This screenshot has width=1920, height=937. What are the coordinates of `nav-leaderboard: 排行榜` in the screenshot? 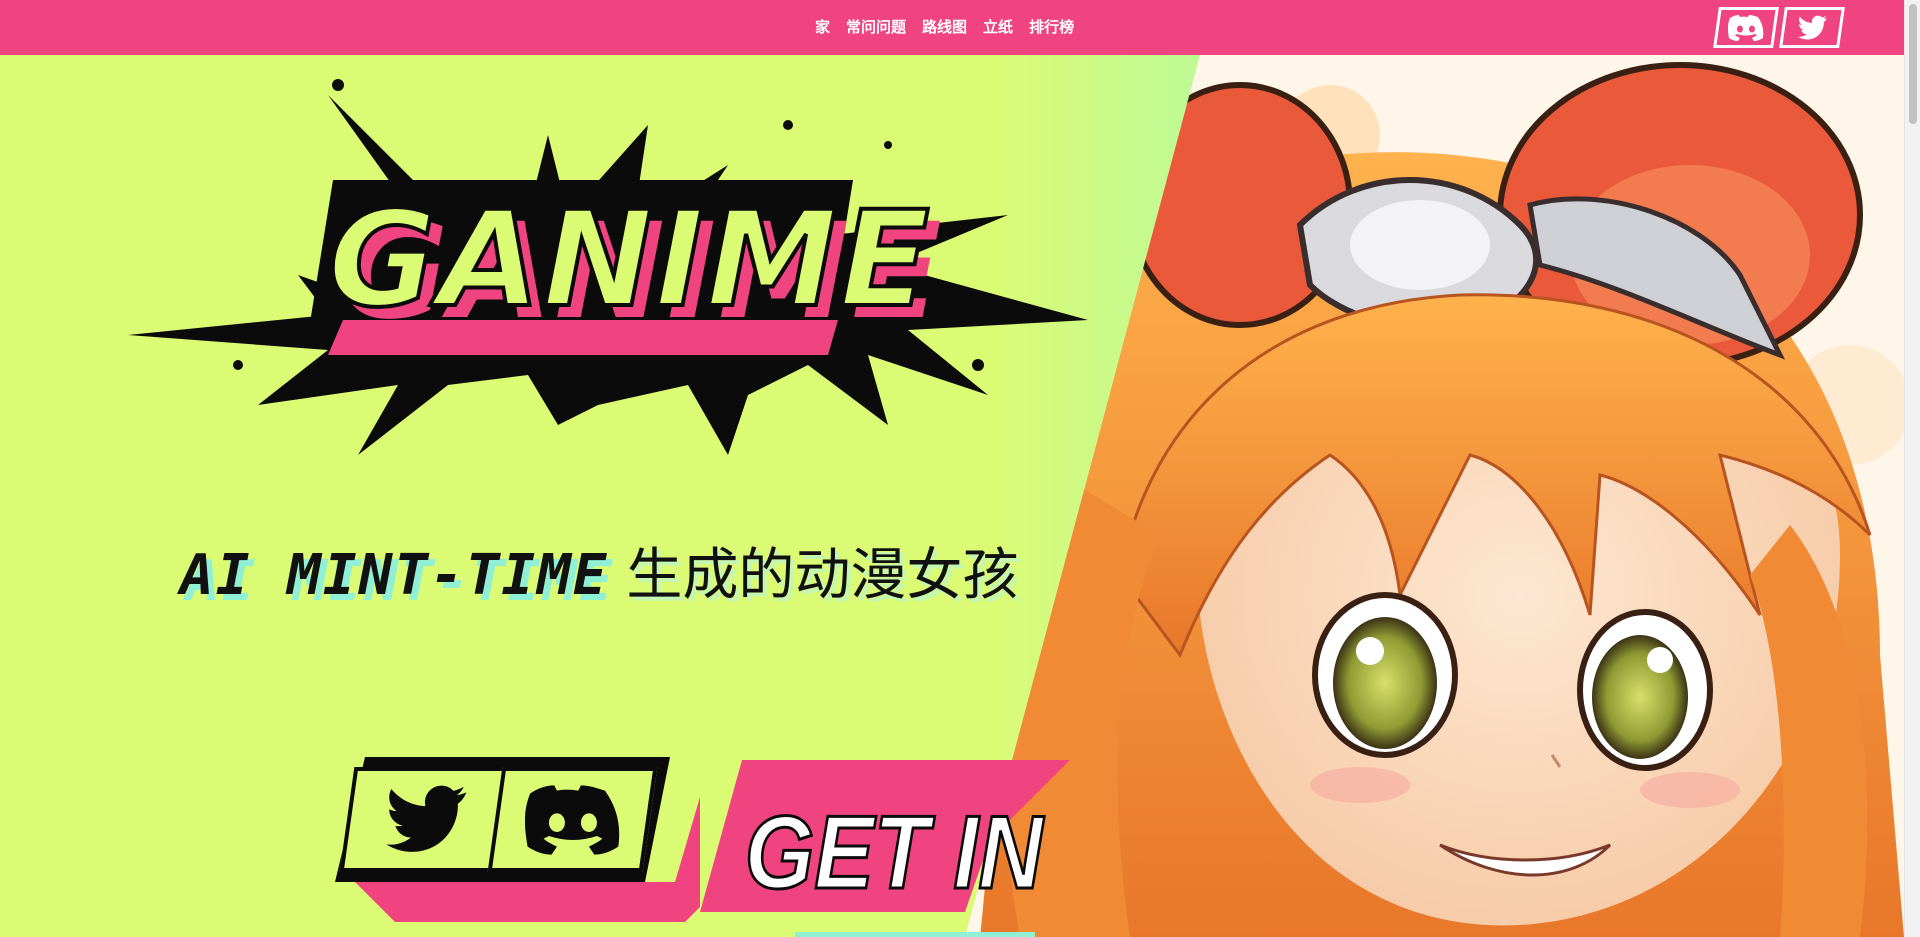 It's located at (1051, 26).